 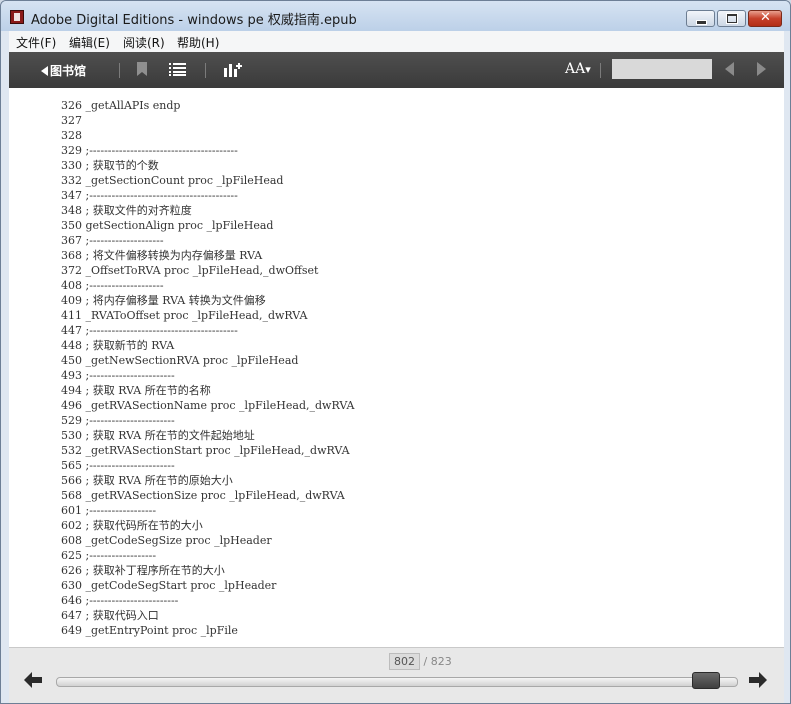 I want to click on code-line: 602 ; 获取代码所在节的大小, so click(x=132, y=525).